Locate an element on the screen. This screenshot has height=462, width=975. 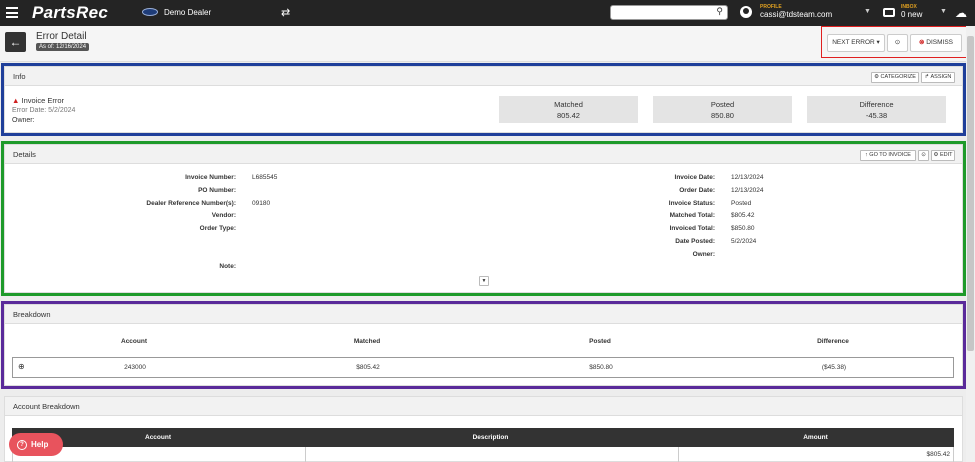
invoice-status-value: Posted is located at coordinates (741, 203).